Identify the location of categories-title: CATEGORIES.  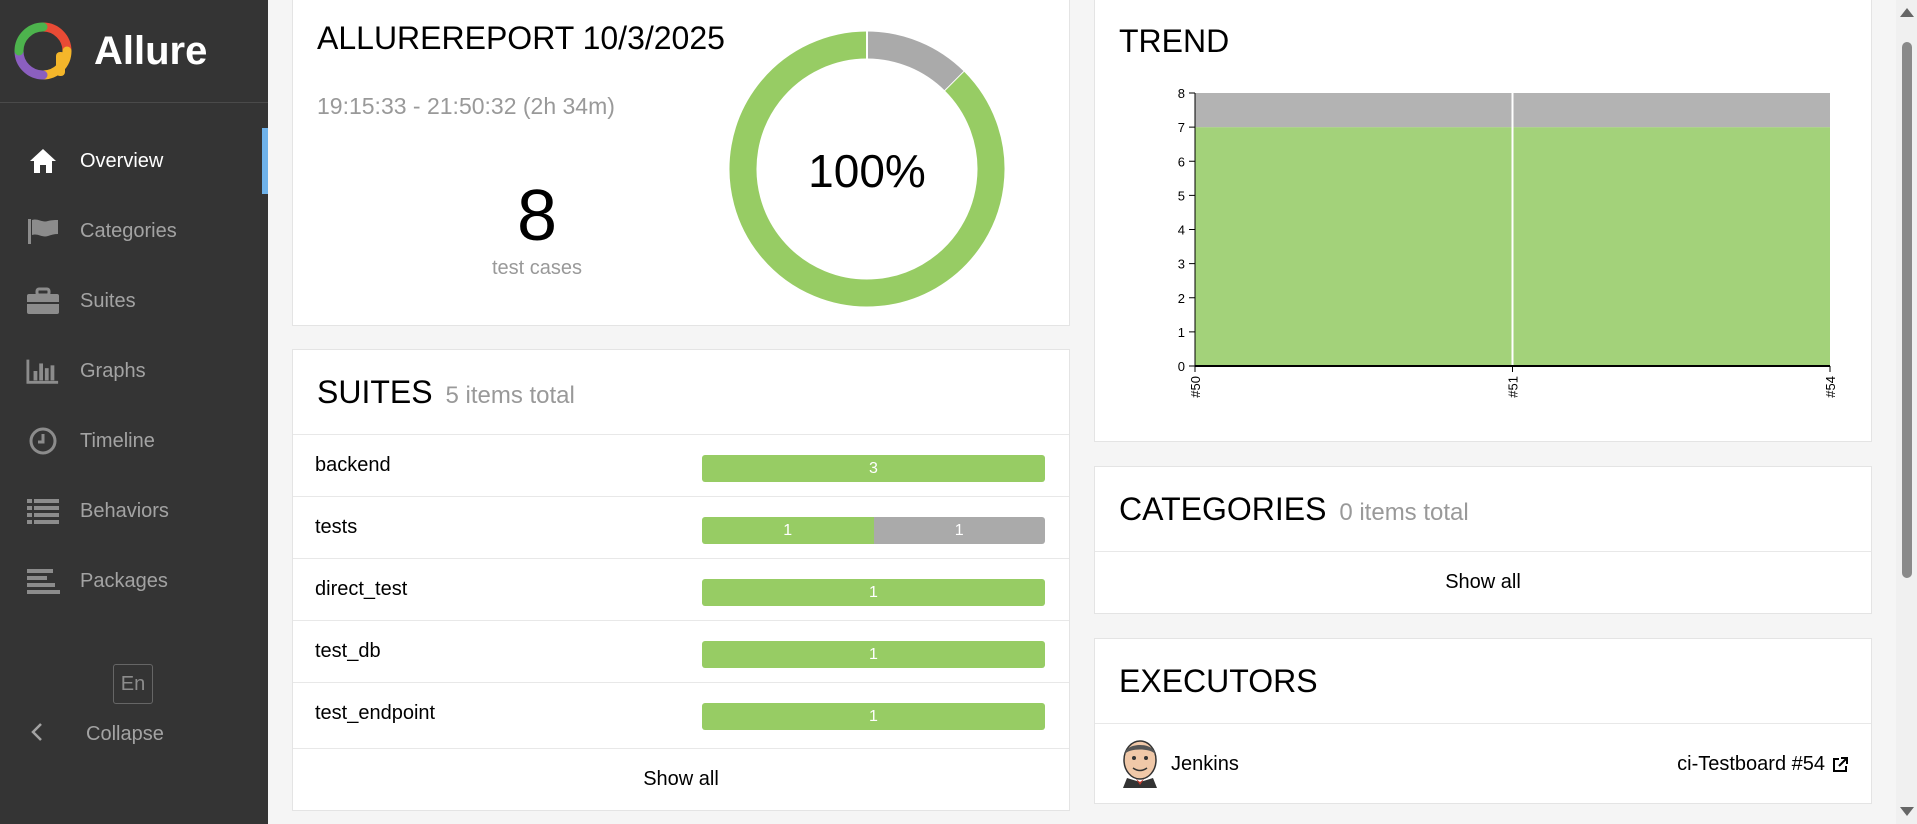
(1223, 509).